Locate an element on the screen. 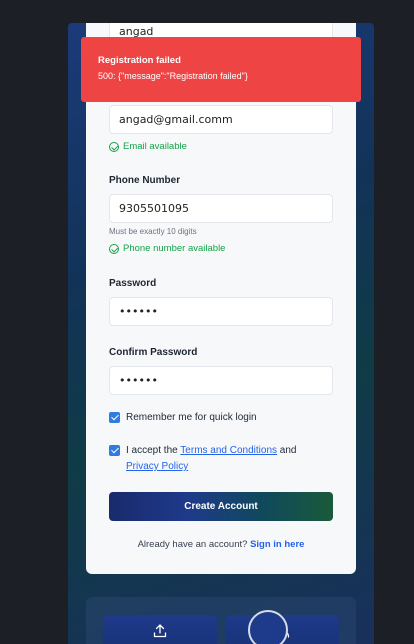 The image size is (414, 644). email-field-value: angad@gmail.comm is located at coordinates (176, 119).